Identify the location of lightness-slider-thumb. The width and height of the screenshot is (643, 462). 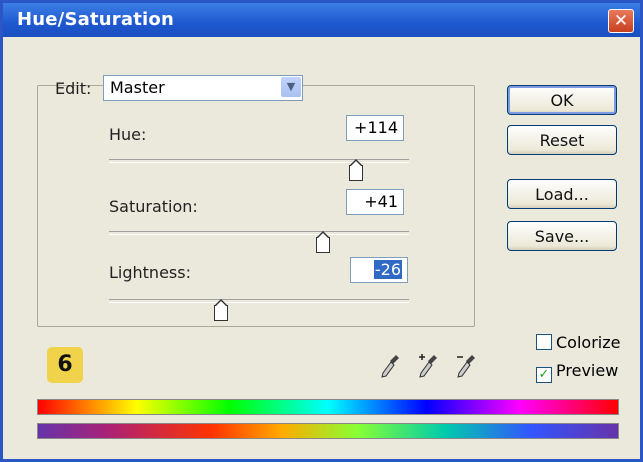
(221, 310).